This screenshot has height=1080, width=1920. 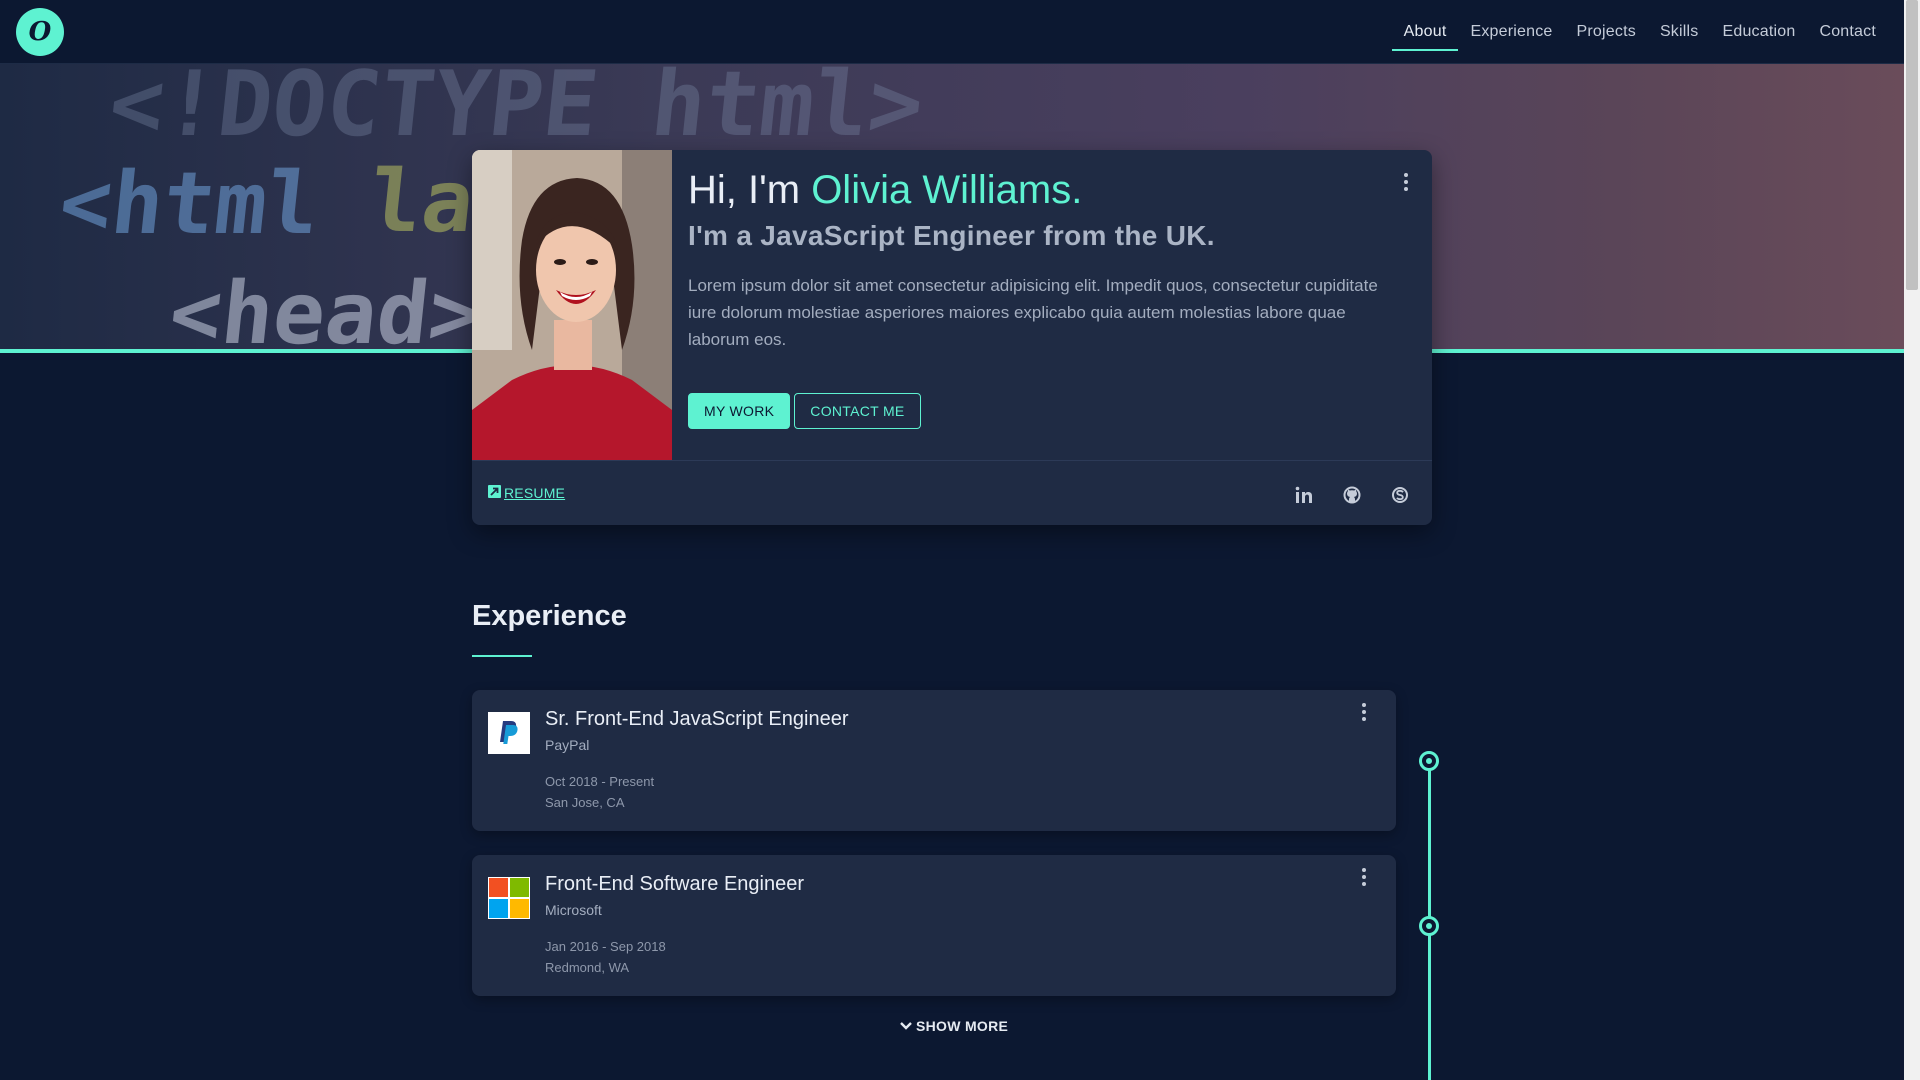 I want to click on show-more-label: SHOW MORE, so click(x=962, y=1026).